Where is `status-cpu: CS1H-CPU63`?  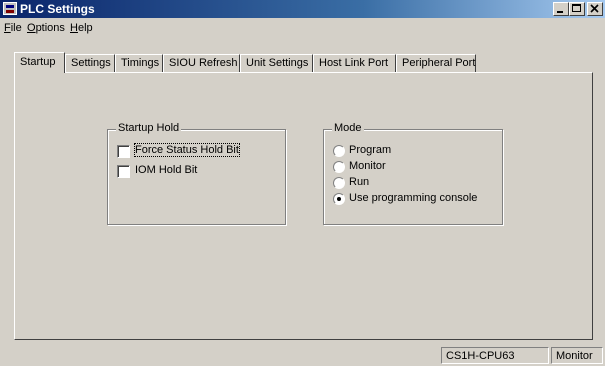
status-cpu: CS1H-CPU63 is located at coordinates (495, 355).